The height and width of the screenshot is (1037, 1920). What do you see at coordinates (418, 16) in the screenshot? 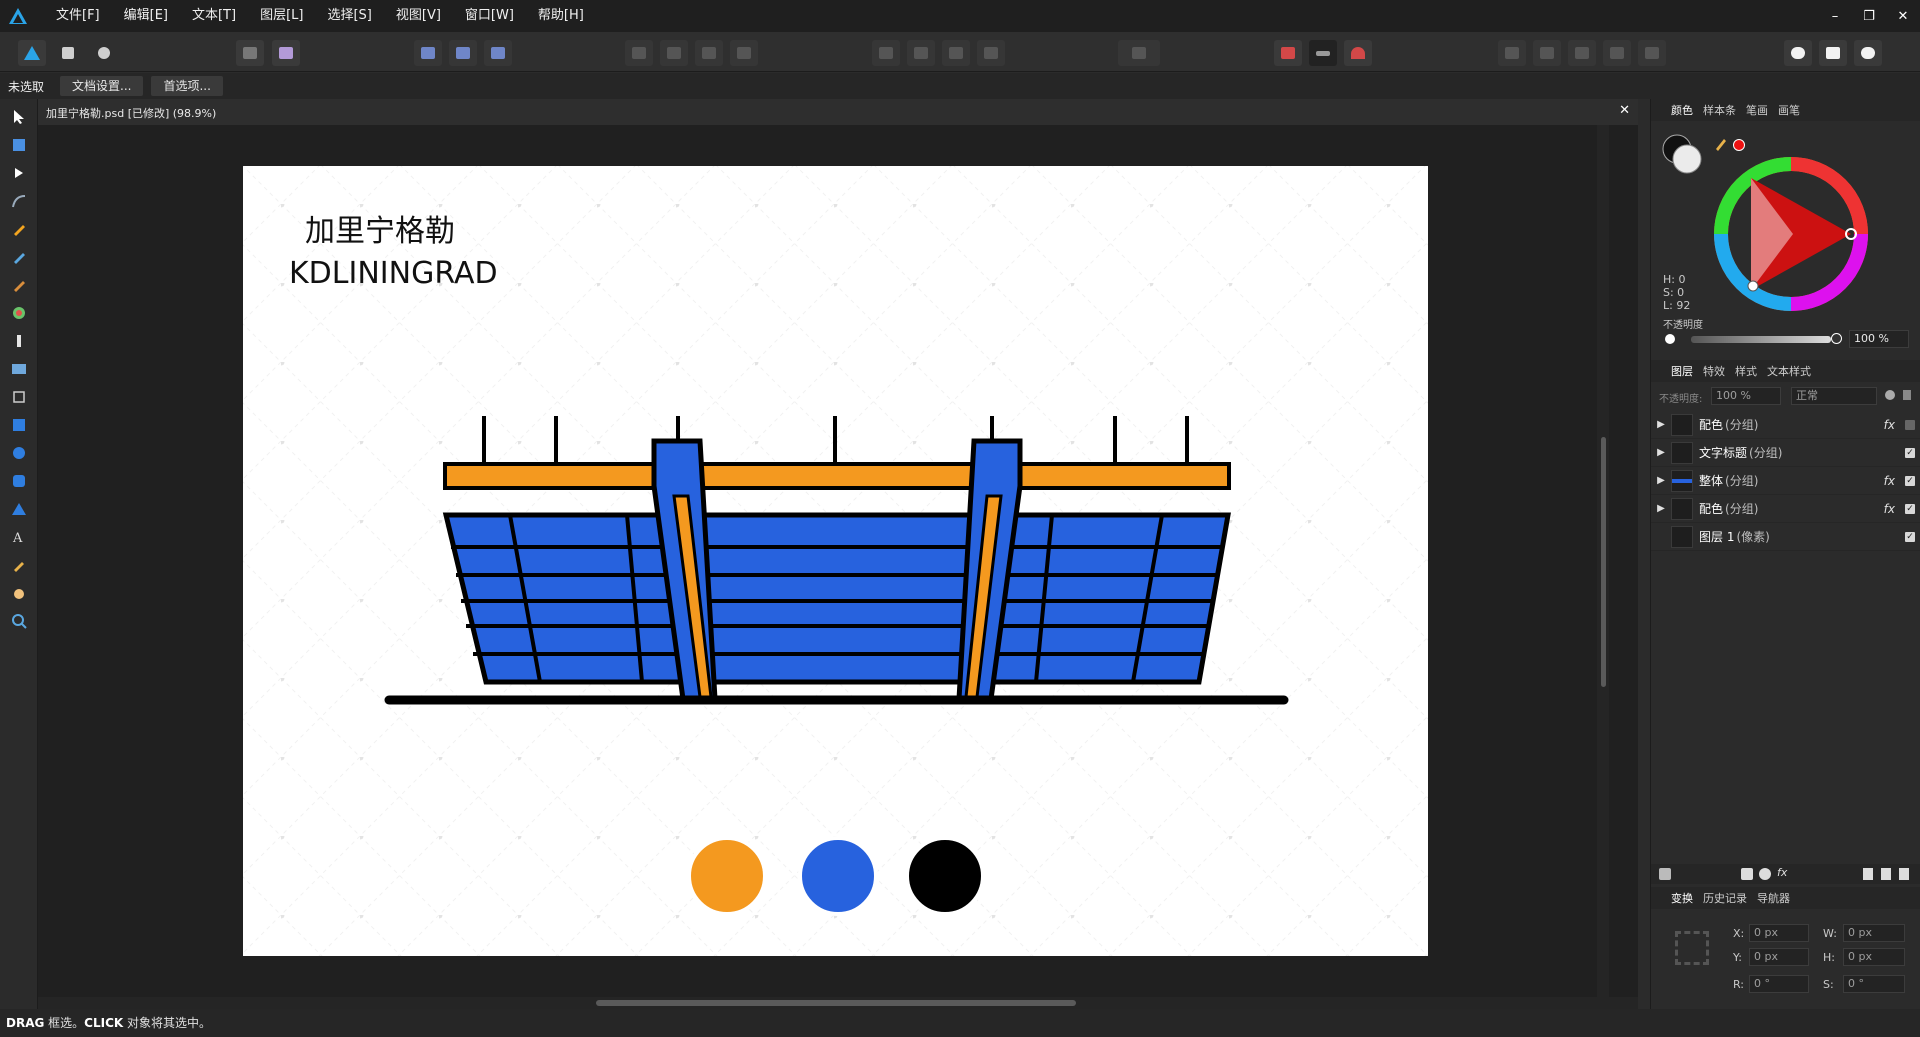
I see `menu-view: 视图[V]` at bounding box center [418, 16].